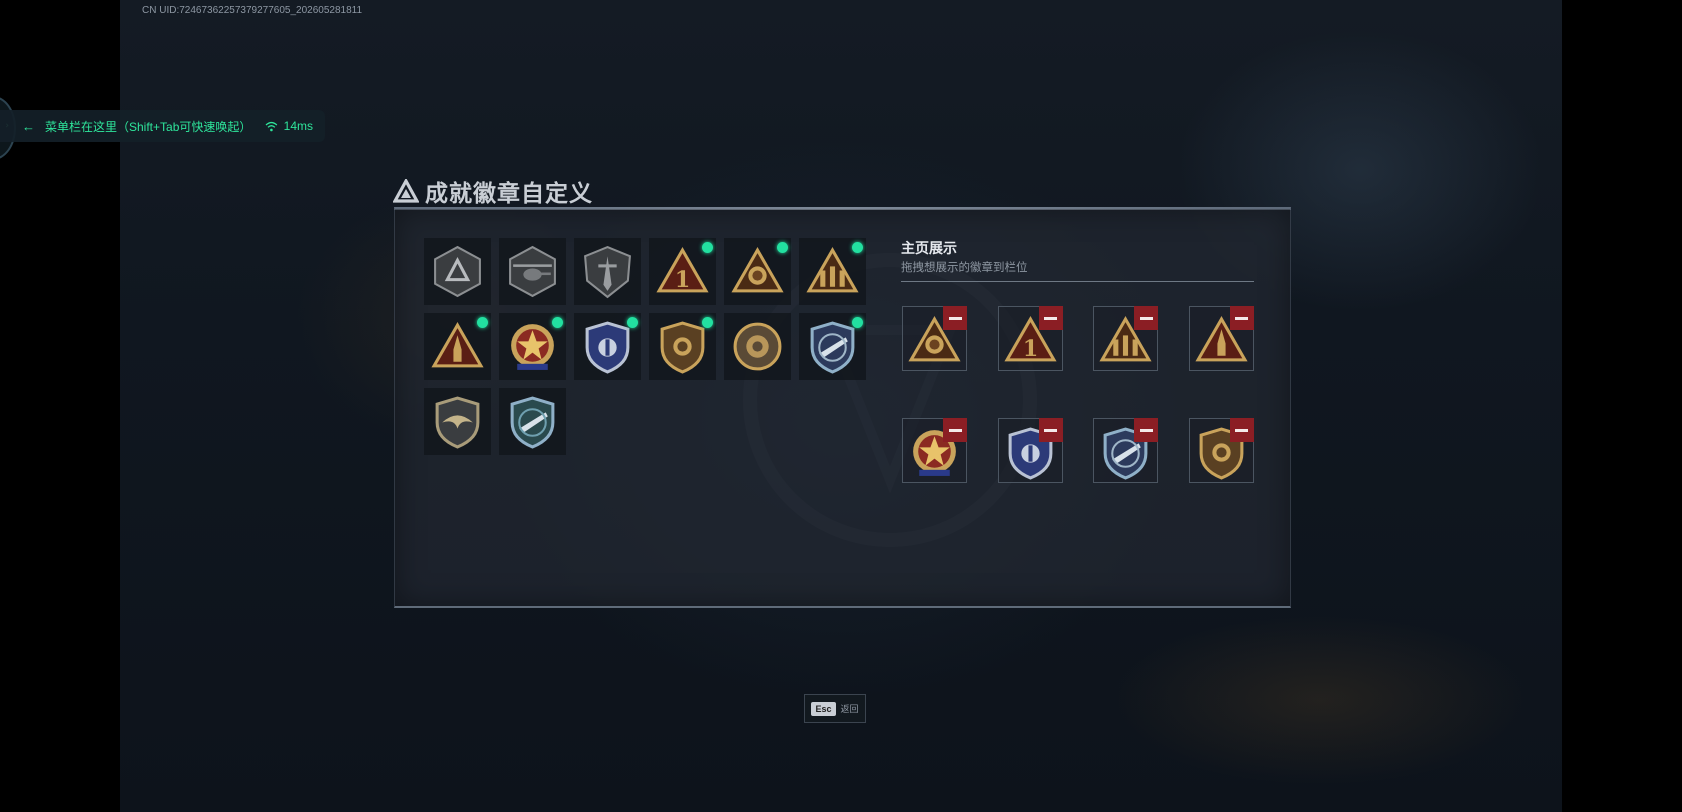  Describe the element at coordinates (509, 194) in the screenshot. I see `panel-title-text: 成就徽章自定义` at that location.